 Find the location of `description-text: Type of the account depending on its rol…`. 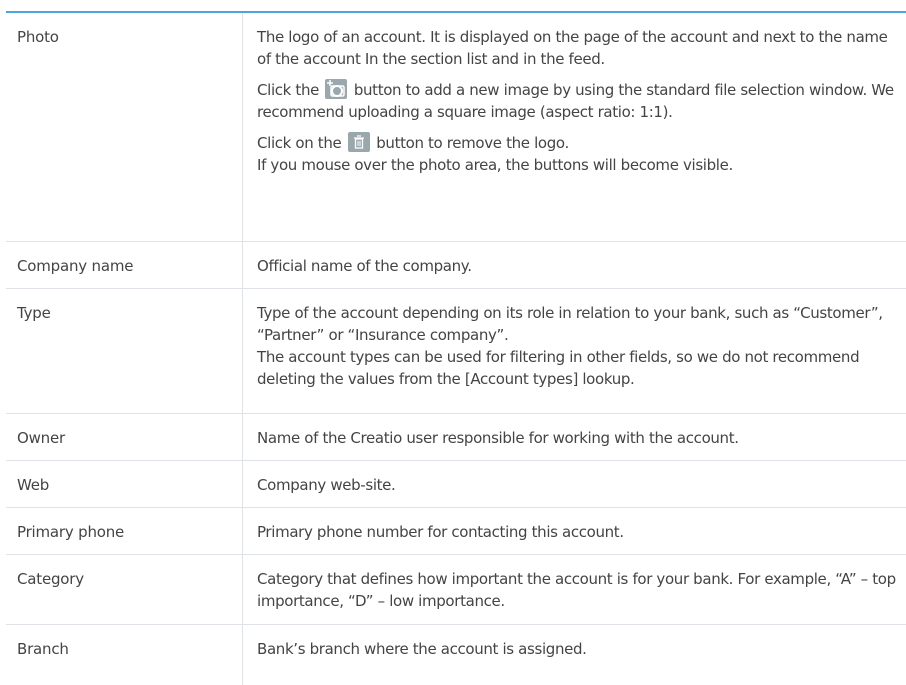

description-text: Type of the account depending on its rol… is located at coordinates (570, 324).